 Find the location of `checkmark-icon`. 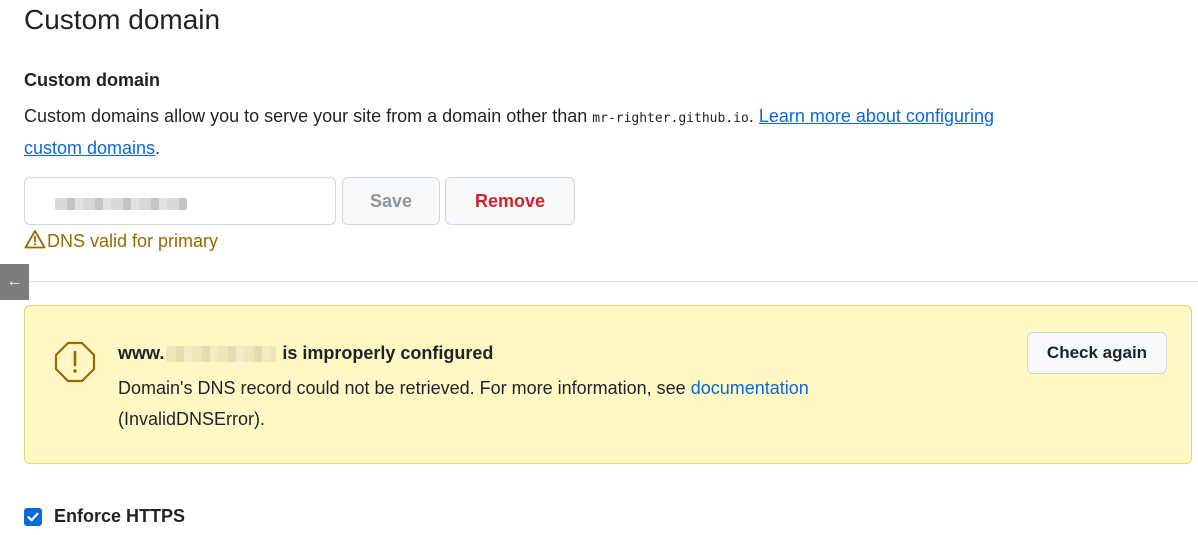

checkmark-icon is located at coordinates (33, 516).